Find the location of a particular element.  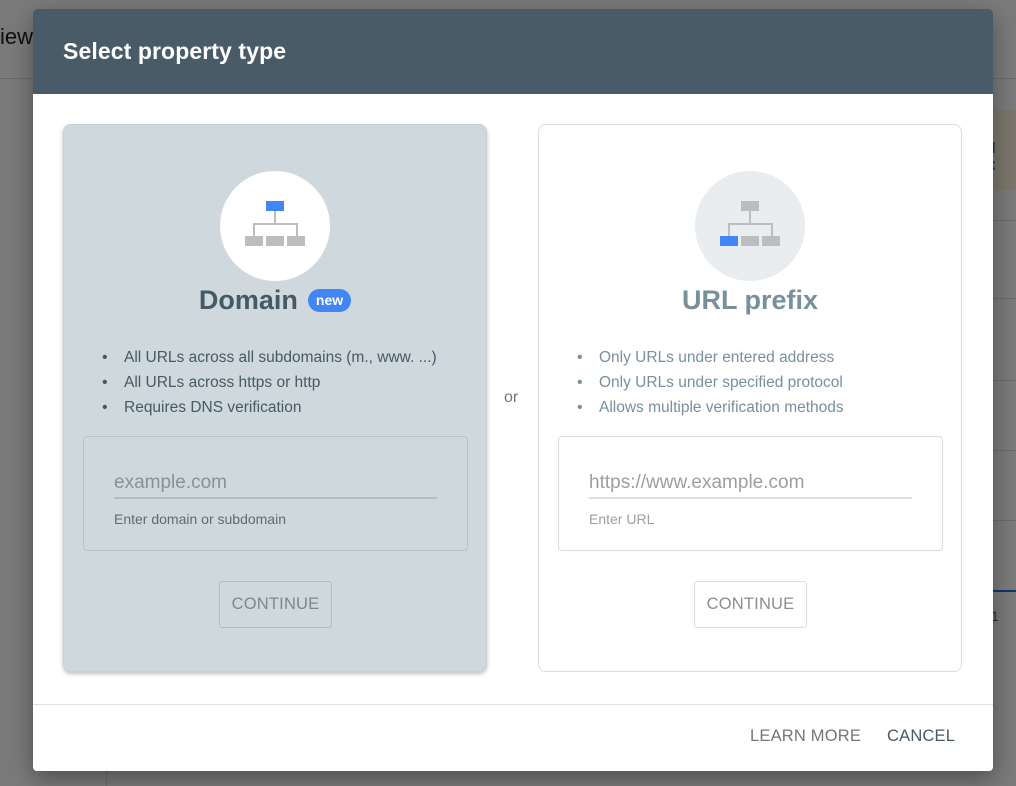

url-continue-button: CONTINUE is located at coordinates (750, 604).